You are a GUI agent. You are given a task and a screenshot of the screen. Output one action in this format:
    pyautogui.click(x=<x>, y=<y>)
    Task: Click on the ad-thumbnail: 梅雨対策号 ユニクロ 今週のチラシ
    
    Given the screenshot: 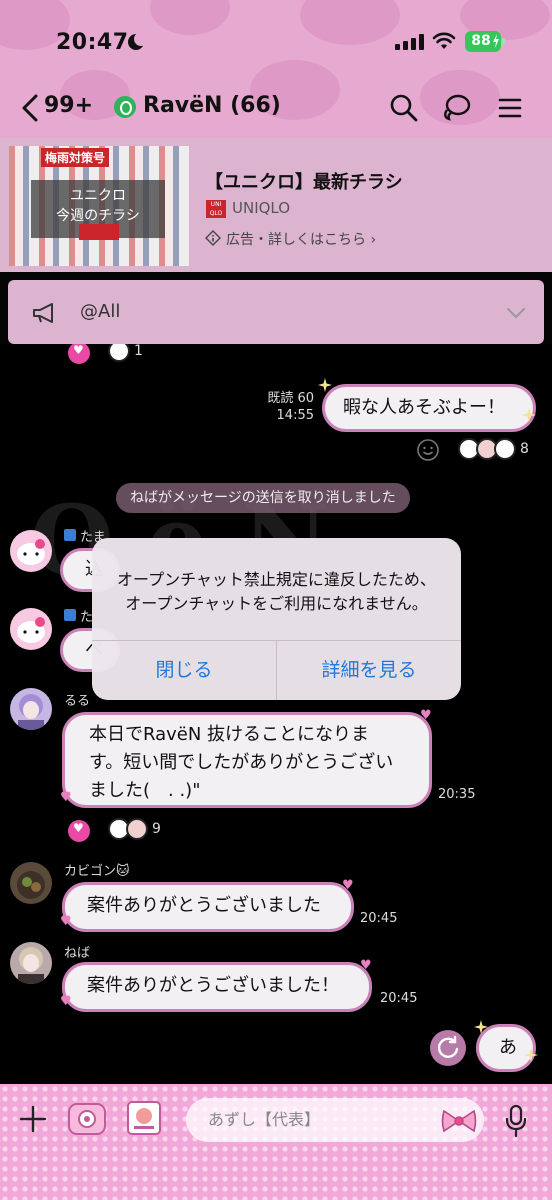 What is the action you would take?
    pyautogui.click(x=99, y=206)
    